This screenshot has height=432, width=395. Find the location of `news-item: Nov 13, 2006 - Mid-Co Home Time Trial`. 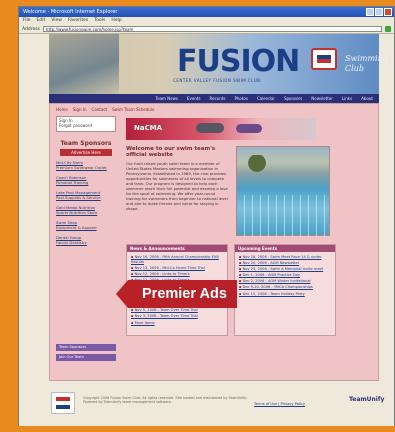

news-item: Nov 13, 2006 - Mid-Co Home Time Trial is located at coordinates (177, 268).